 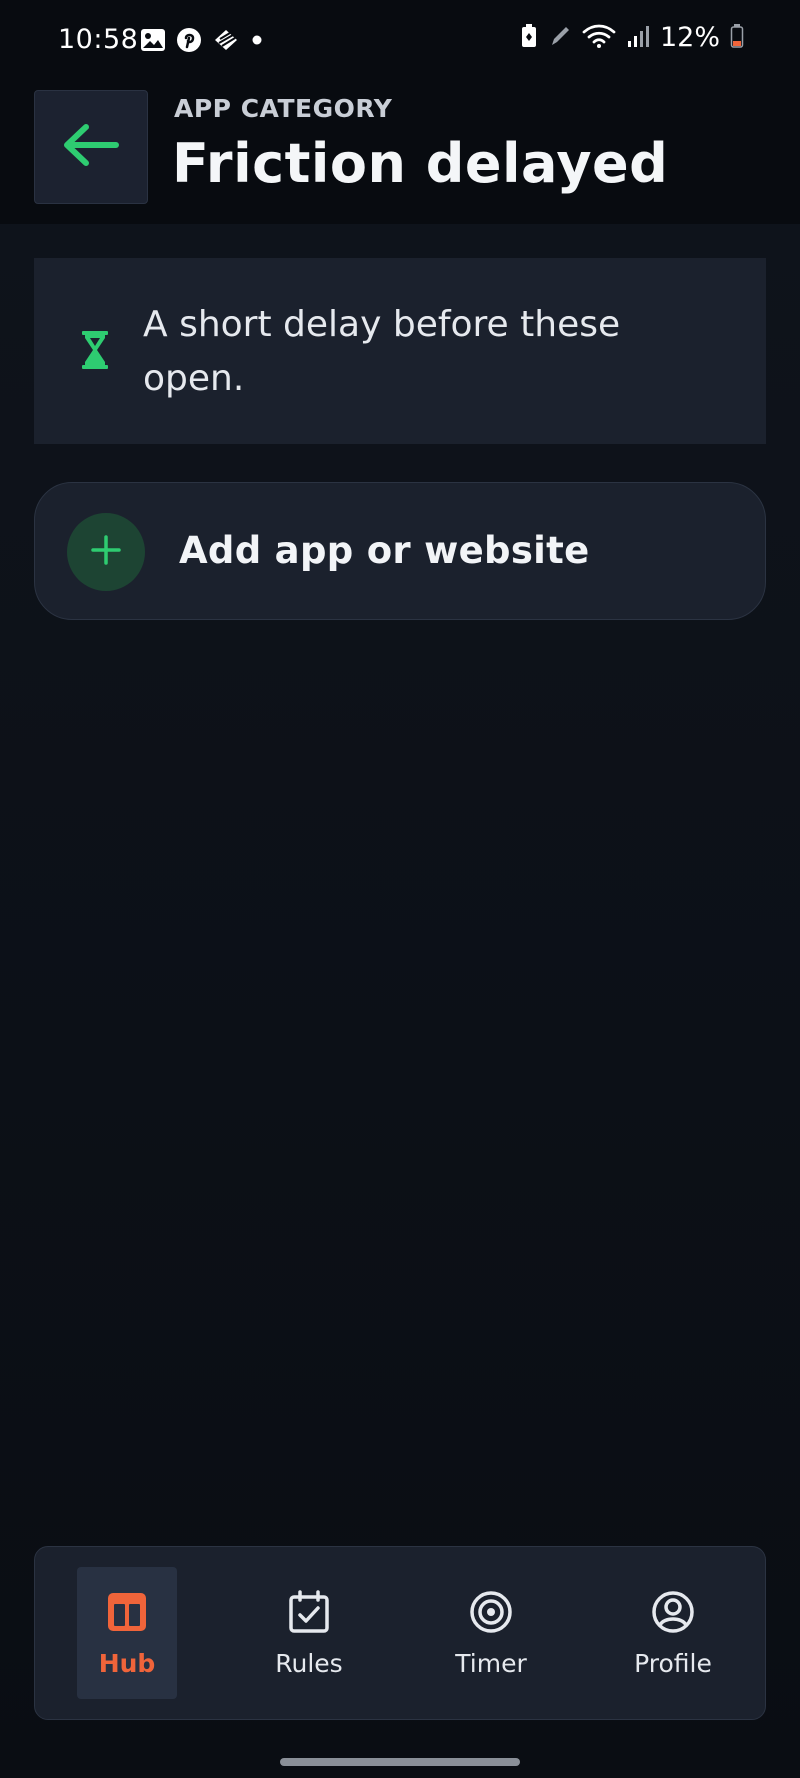 I want to click on back-button, so click(x=91, y=147).